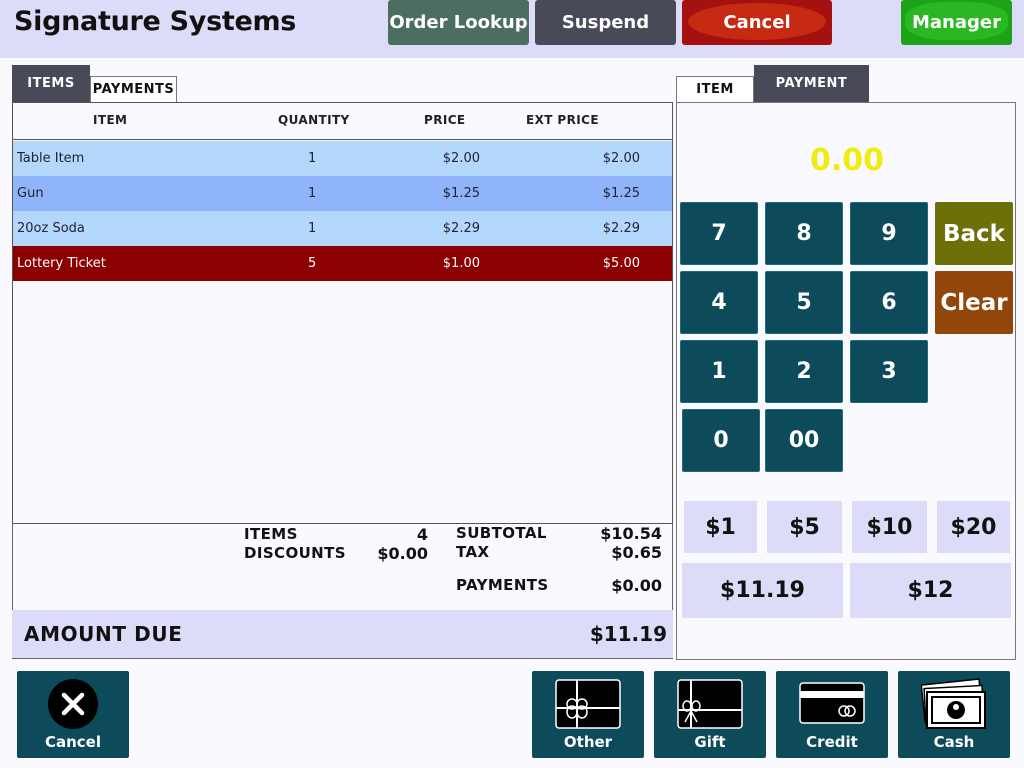 The image size is (1024, 768). Describe the element at coordinates (719, 233) in the screenshot. I see `keypad-7-button: 7` at that location.